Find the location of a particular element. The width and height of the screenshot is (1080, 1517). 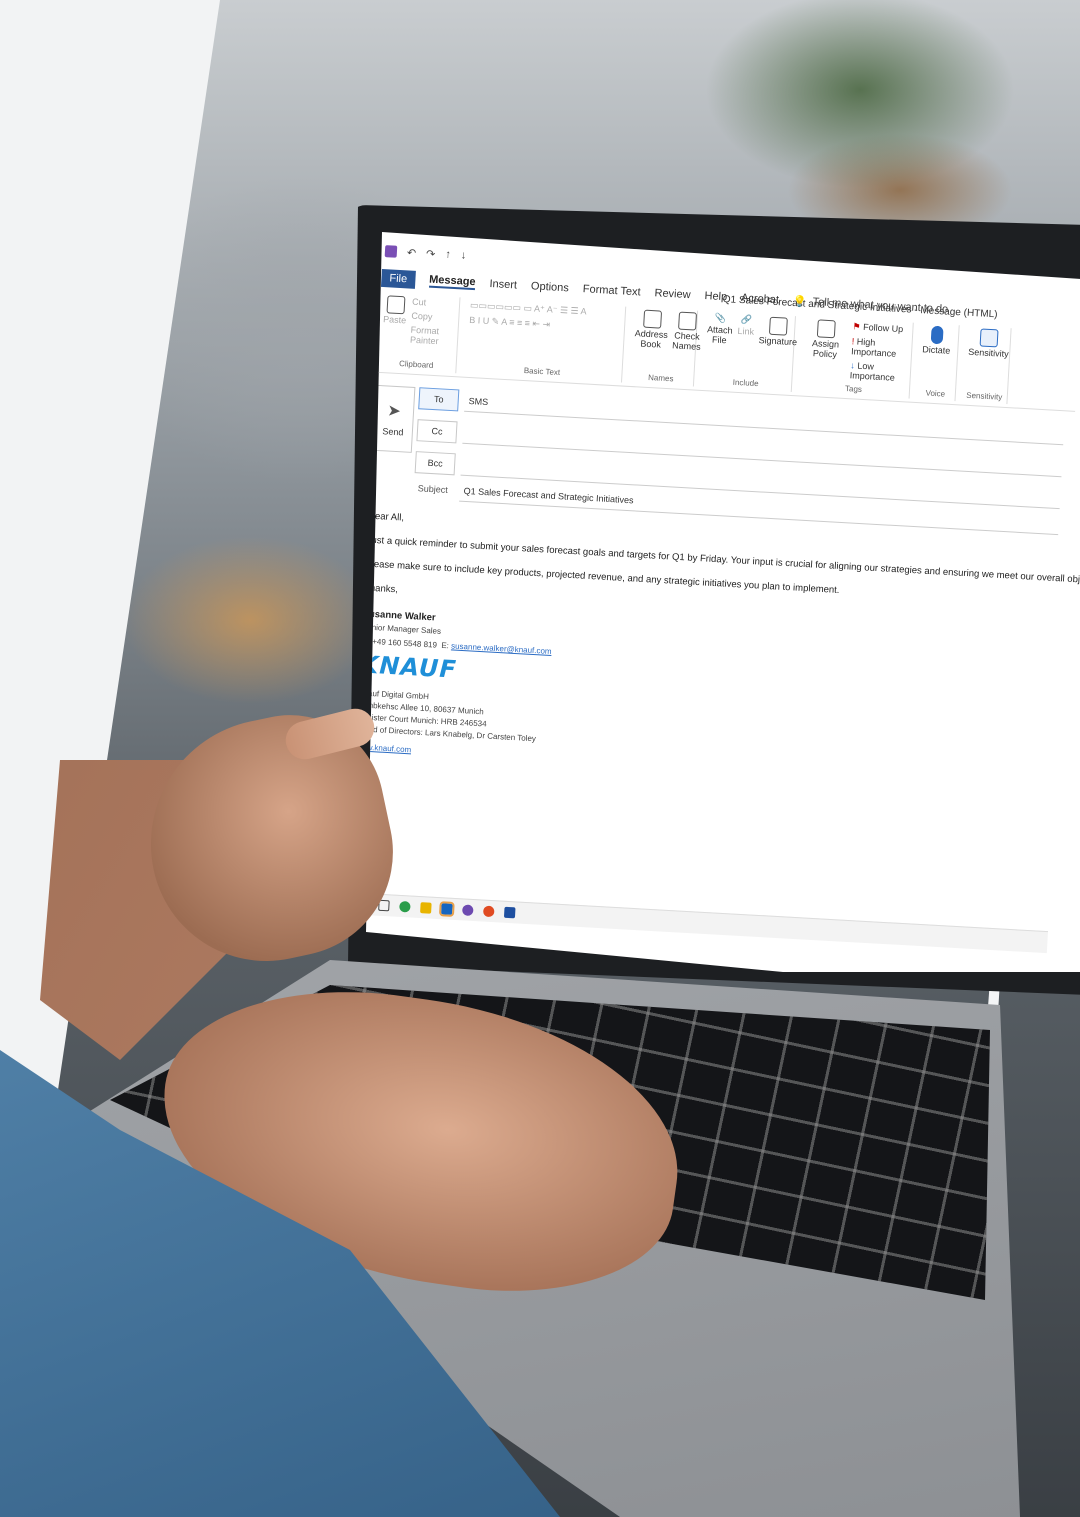

high-importance-button: ! High Importance is located at coordinates (879, 347).